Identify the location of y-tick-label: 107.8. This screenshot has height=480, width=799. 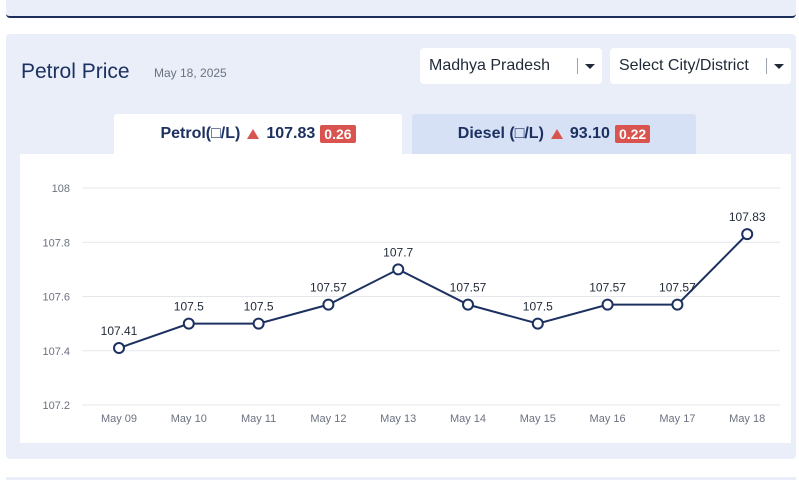
(56, 243).